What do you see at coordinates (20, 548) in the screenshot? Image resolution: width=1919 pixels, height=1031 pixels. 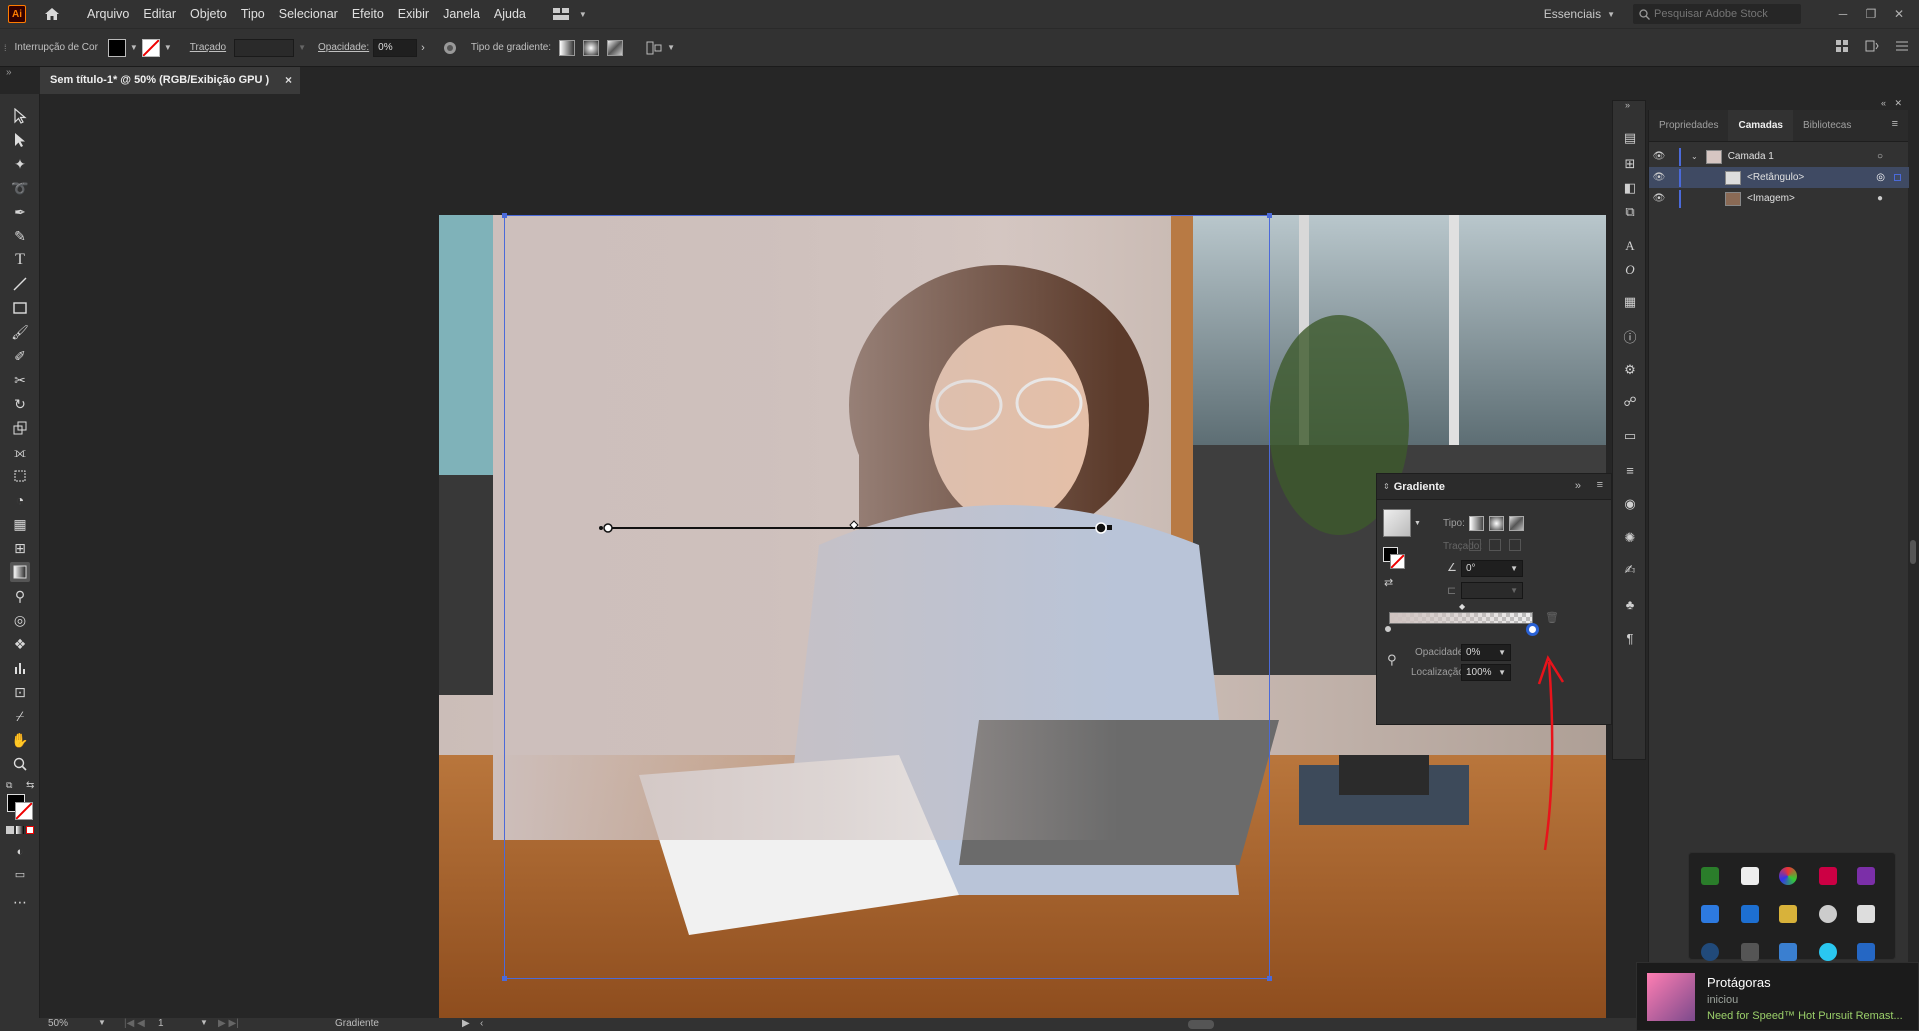 I see `mesh-tool-icon: ⊞` at bounding box center [20, 548].